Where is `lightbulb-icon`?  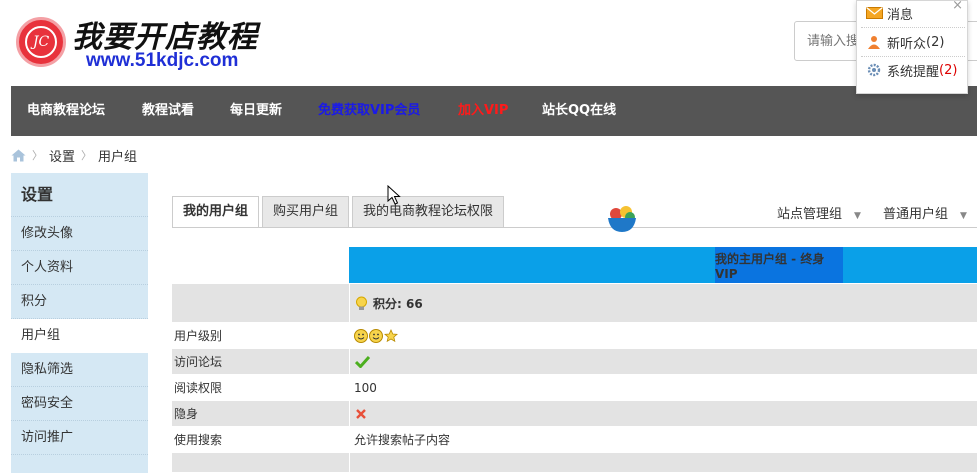 lightbulb-icon is located at coordinates (361, 303).